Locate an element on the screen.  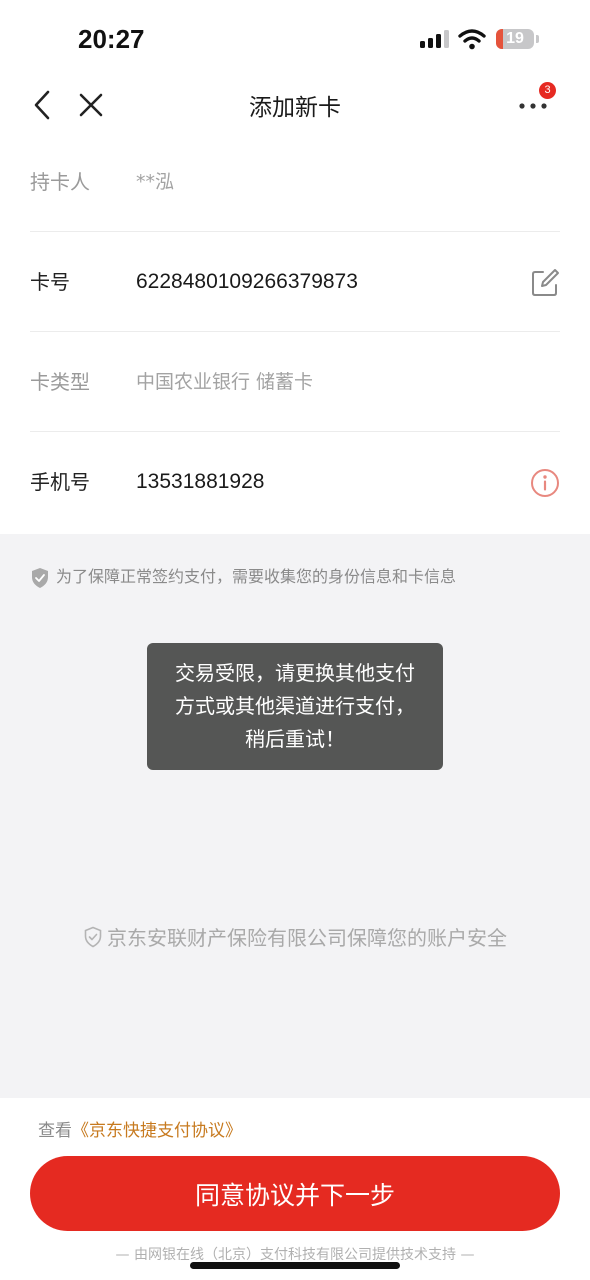
edit-icon is located at coordinates (545, 283).